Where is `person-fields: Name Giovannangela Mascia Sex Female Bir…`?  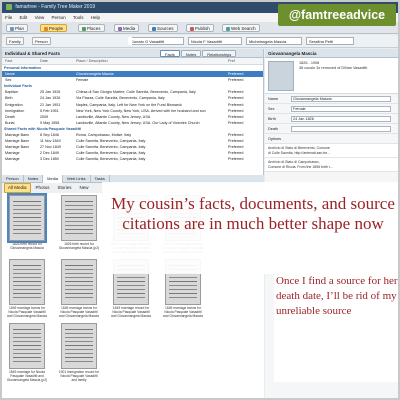 person-fields: Name Giovannangela Mascia Sex Female Bir… is located at coordinates (331, 119).